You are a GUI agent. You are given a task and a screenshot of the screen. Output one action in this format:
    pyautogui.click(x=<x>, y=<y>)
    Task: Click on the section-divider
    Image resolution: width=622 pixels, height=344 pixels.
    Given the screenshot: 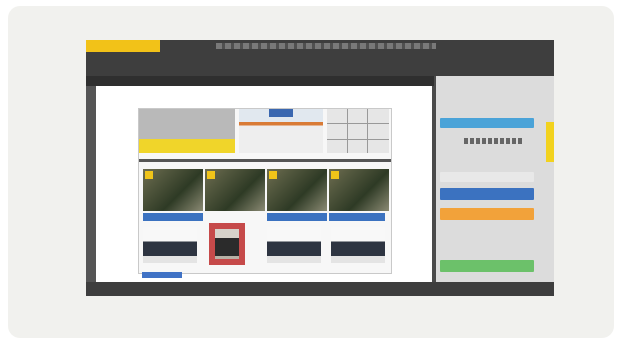 What is the action you would take?
    pyautogui.click(x=265, y=160)
    